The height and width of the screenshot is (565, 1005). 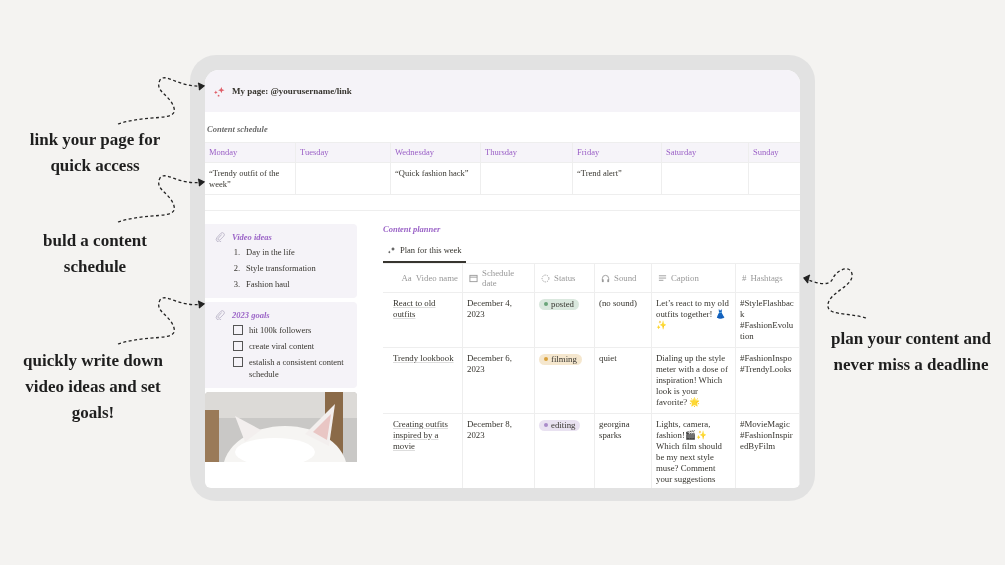 What do you see at coordinates (250, 152) in the screenshot?
I see `column-header: Monday` at bounding box center [250, 152].